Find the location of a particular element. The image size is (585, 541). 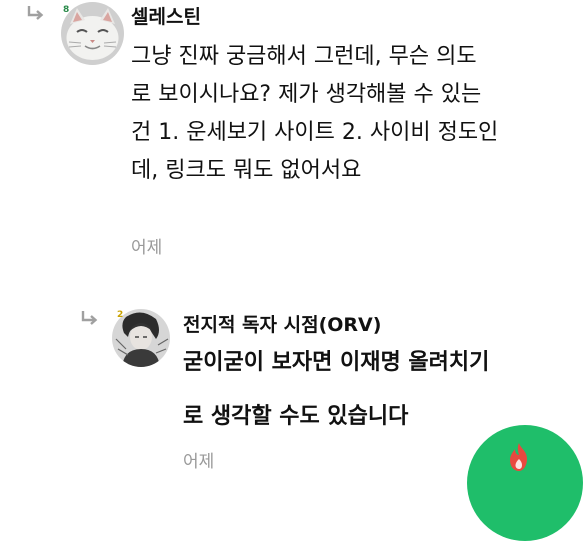

cat-avatar-icon is located at coordinates (92, 33).